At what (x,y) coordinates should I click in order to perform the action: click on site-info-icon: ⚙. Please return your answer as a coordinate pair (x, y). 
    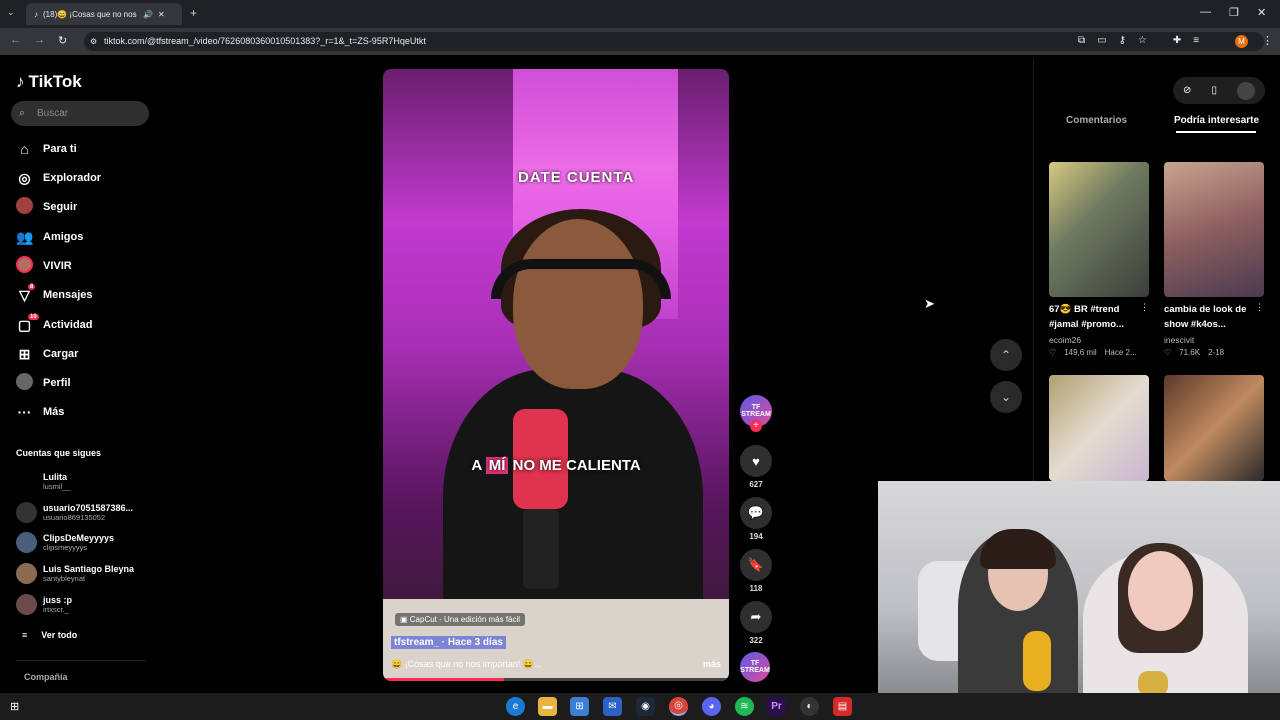
    Looking at the image, I should click on (93, 41).